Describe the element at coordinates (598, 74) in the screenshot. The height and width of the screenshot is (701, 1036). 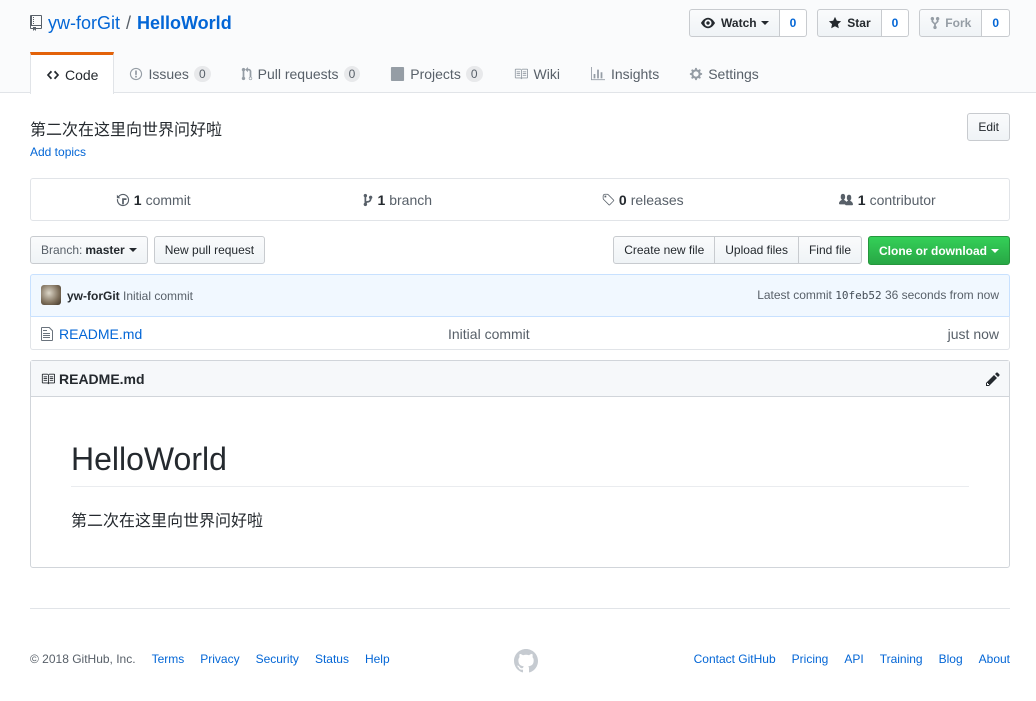
I see `graph-icon` at that location.